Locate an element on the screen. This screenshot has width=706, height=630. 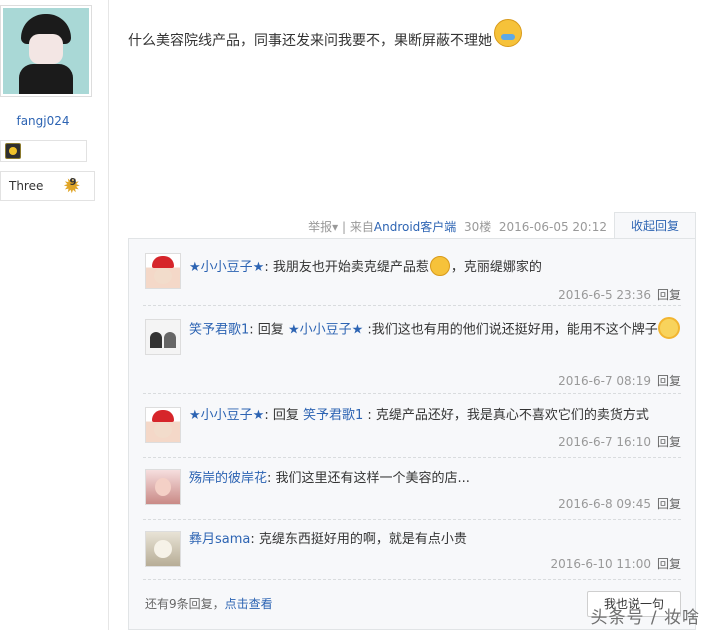
reply-meta: 2016-6-7 08:19 回复 is located at coordinates (619, 380).